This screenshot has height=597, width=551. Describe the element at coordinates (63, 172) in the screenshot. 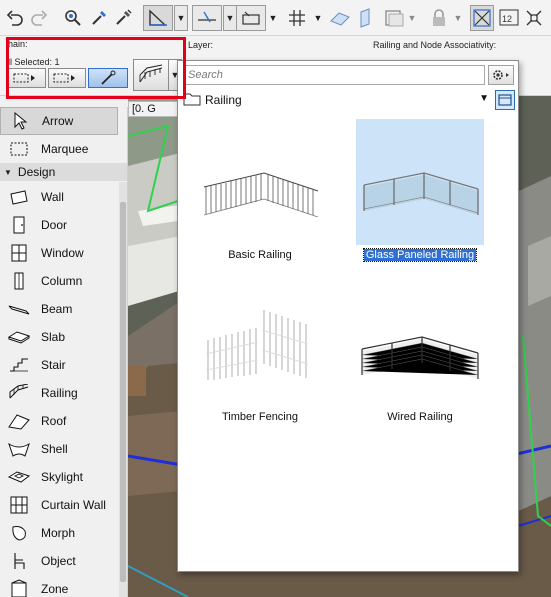

I see `design-section-header: ▼ Design` at that location.